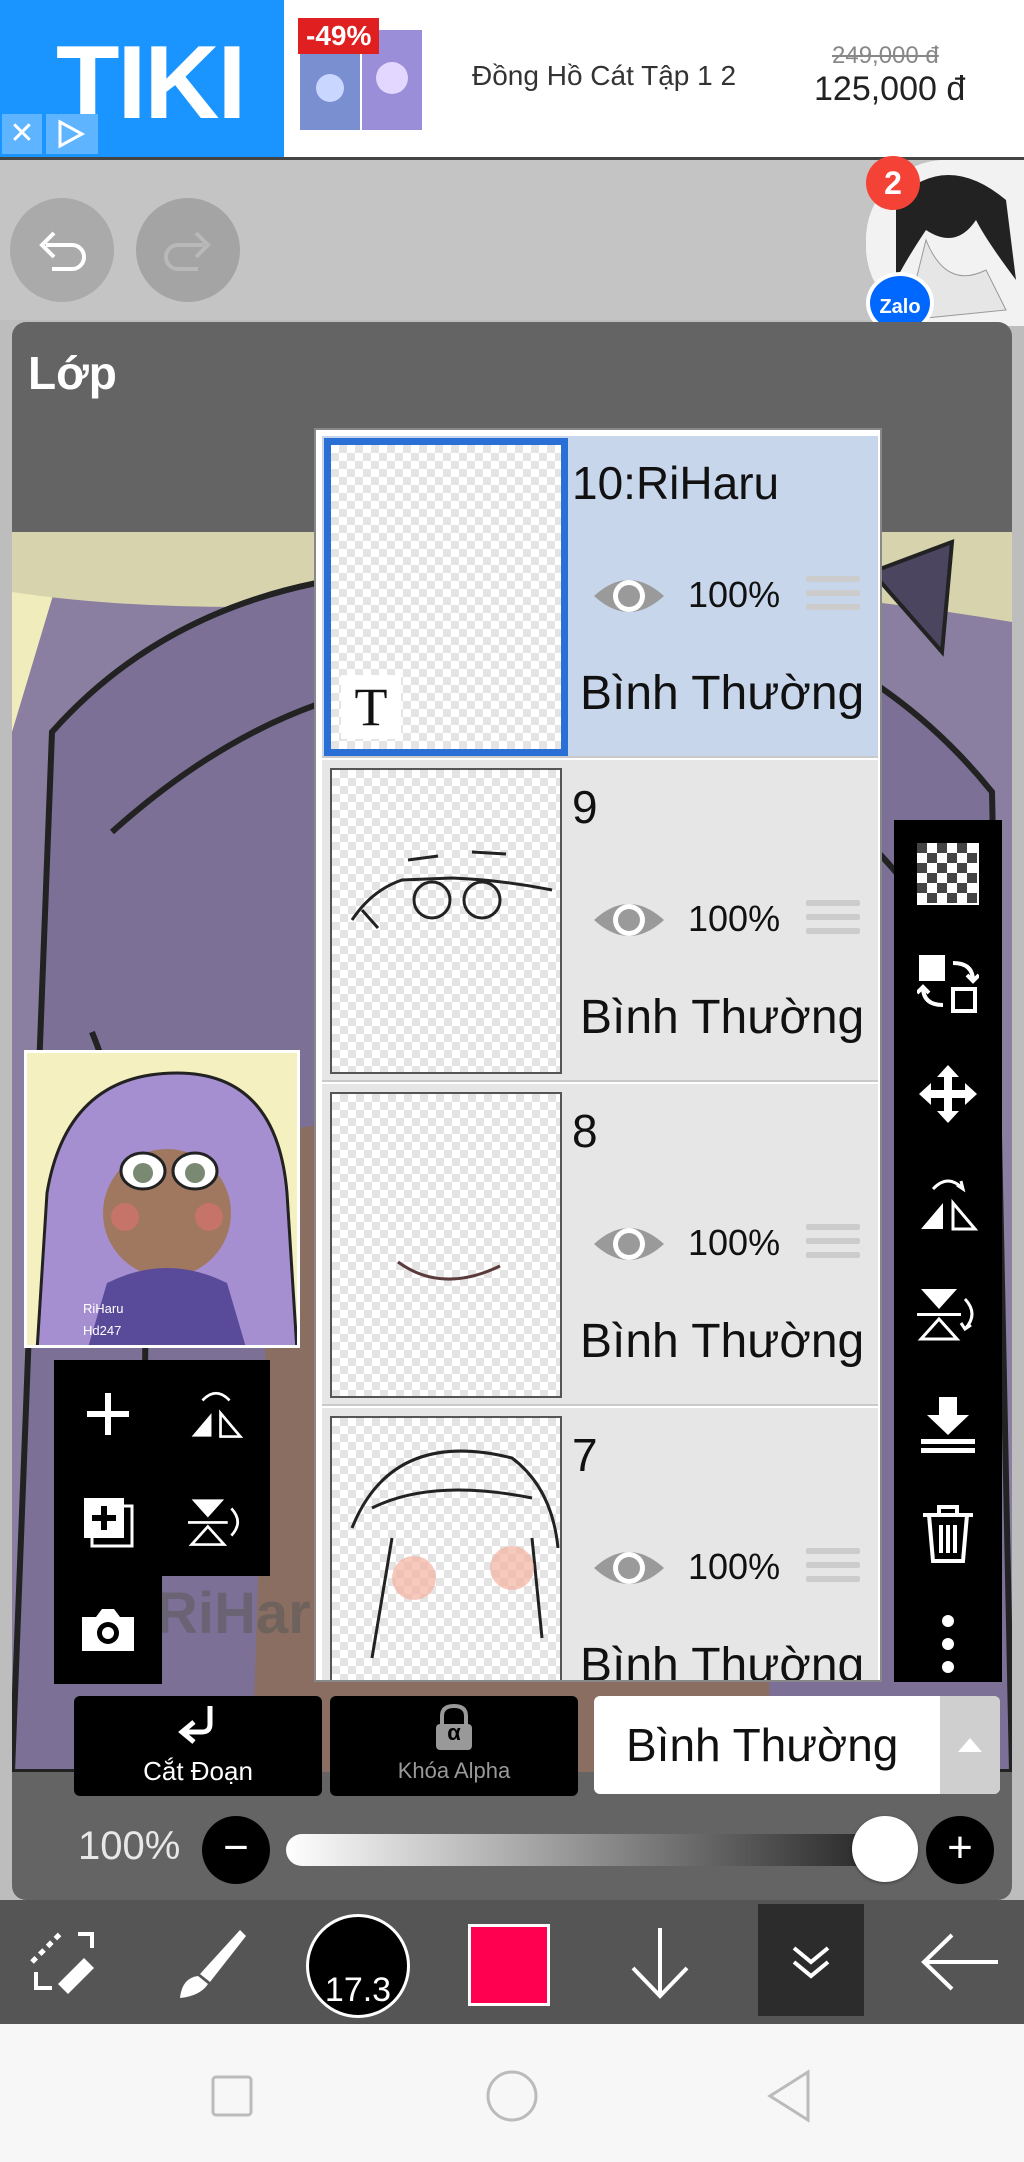 Image resolution: width=1024 pixels, height=2162 pixels. I want to click on preview-watermark-2: Hd247, so click(102, 1330).